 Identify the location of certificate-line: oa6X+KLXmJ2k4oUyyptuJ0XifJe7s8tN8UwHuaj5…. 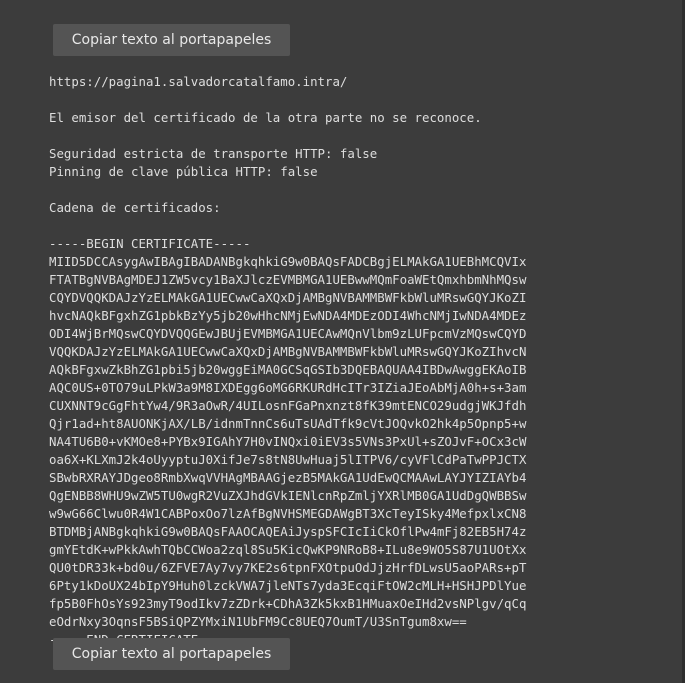
(288, 459).